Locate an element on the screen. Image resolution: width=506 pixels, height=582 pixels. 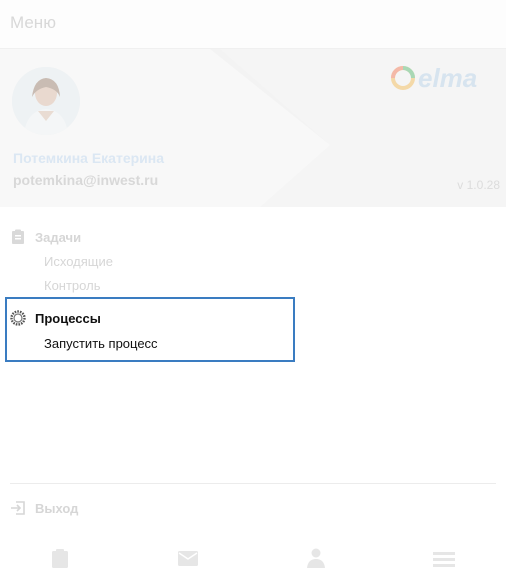
nav-menu-button is located at coordinates (444, 565).